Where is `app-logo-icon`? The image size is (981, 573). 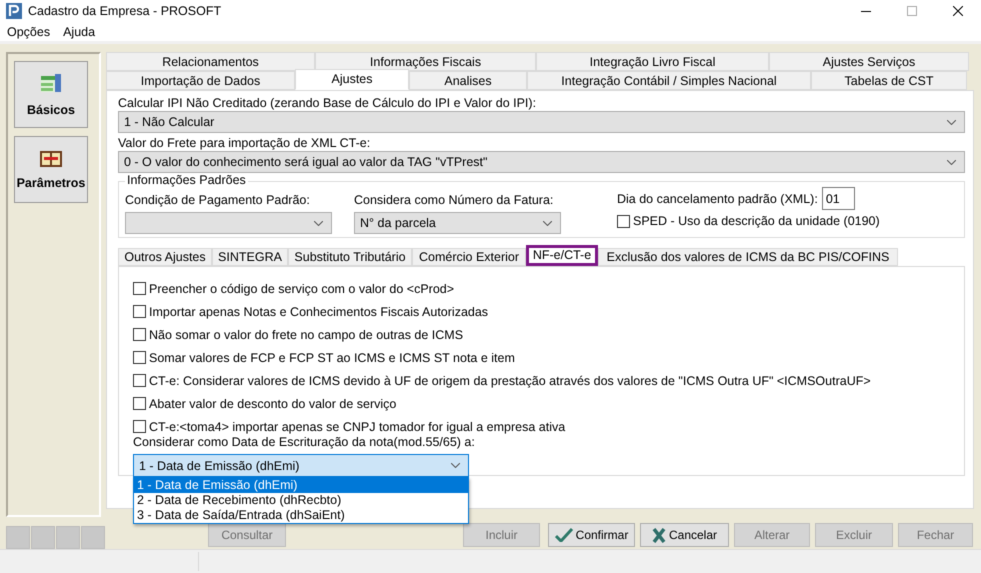 app-logo-icon is located at coordinates (14, 11).